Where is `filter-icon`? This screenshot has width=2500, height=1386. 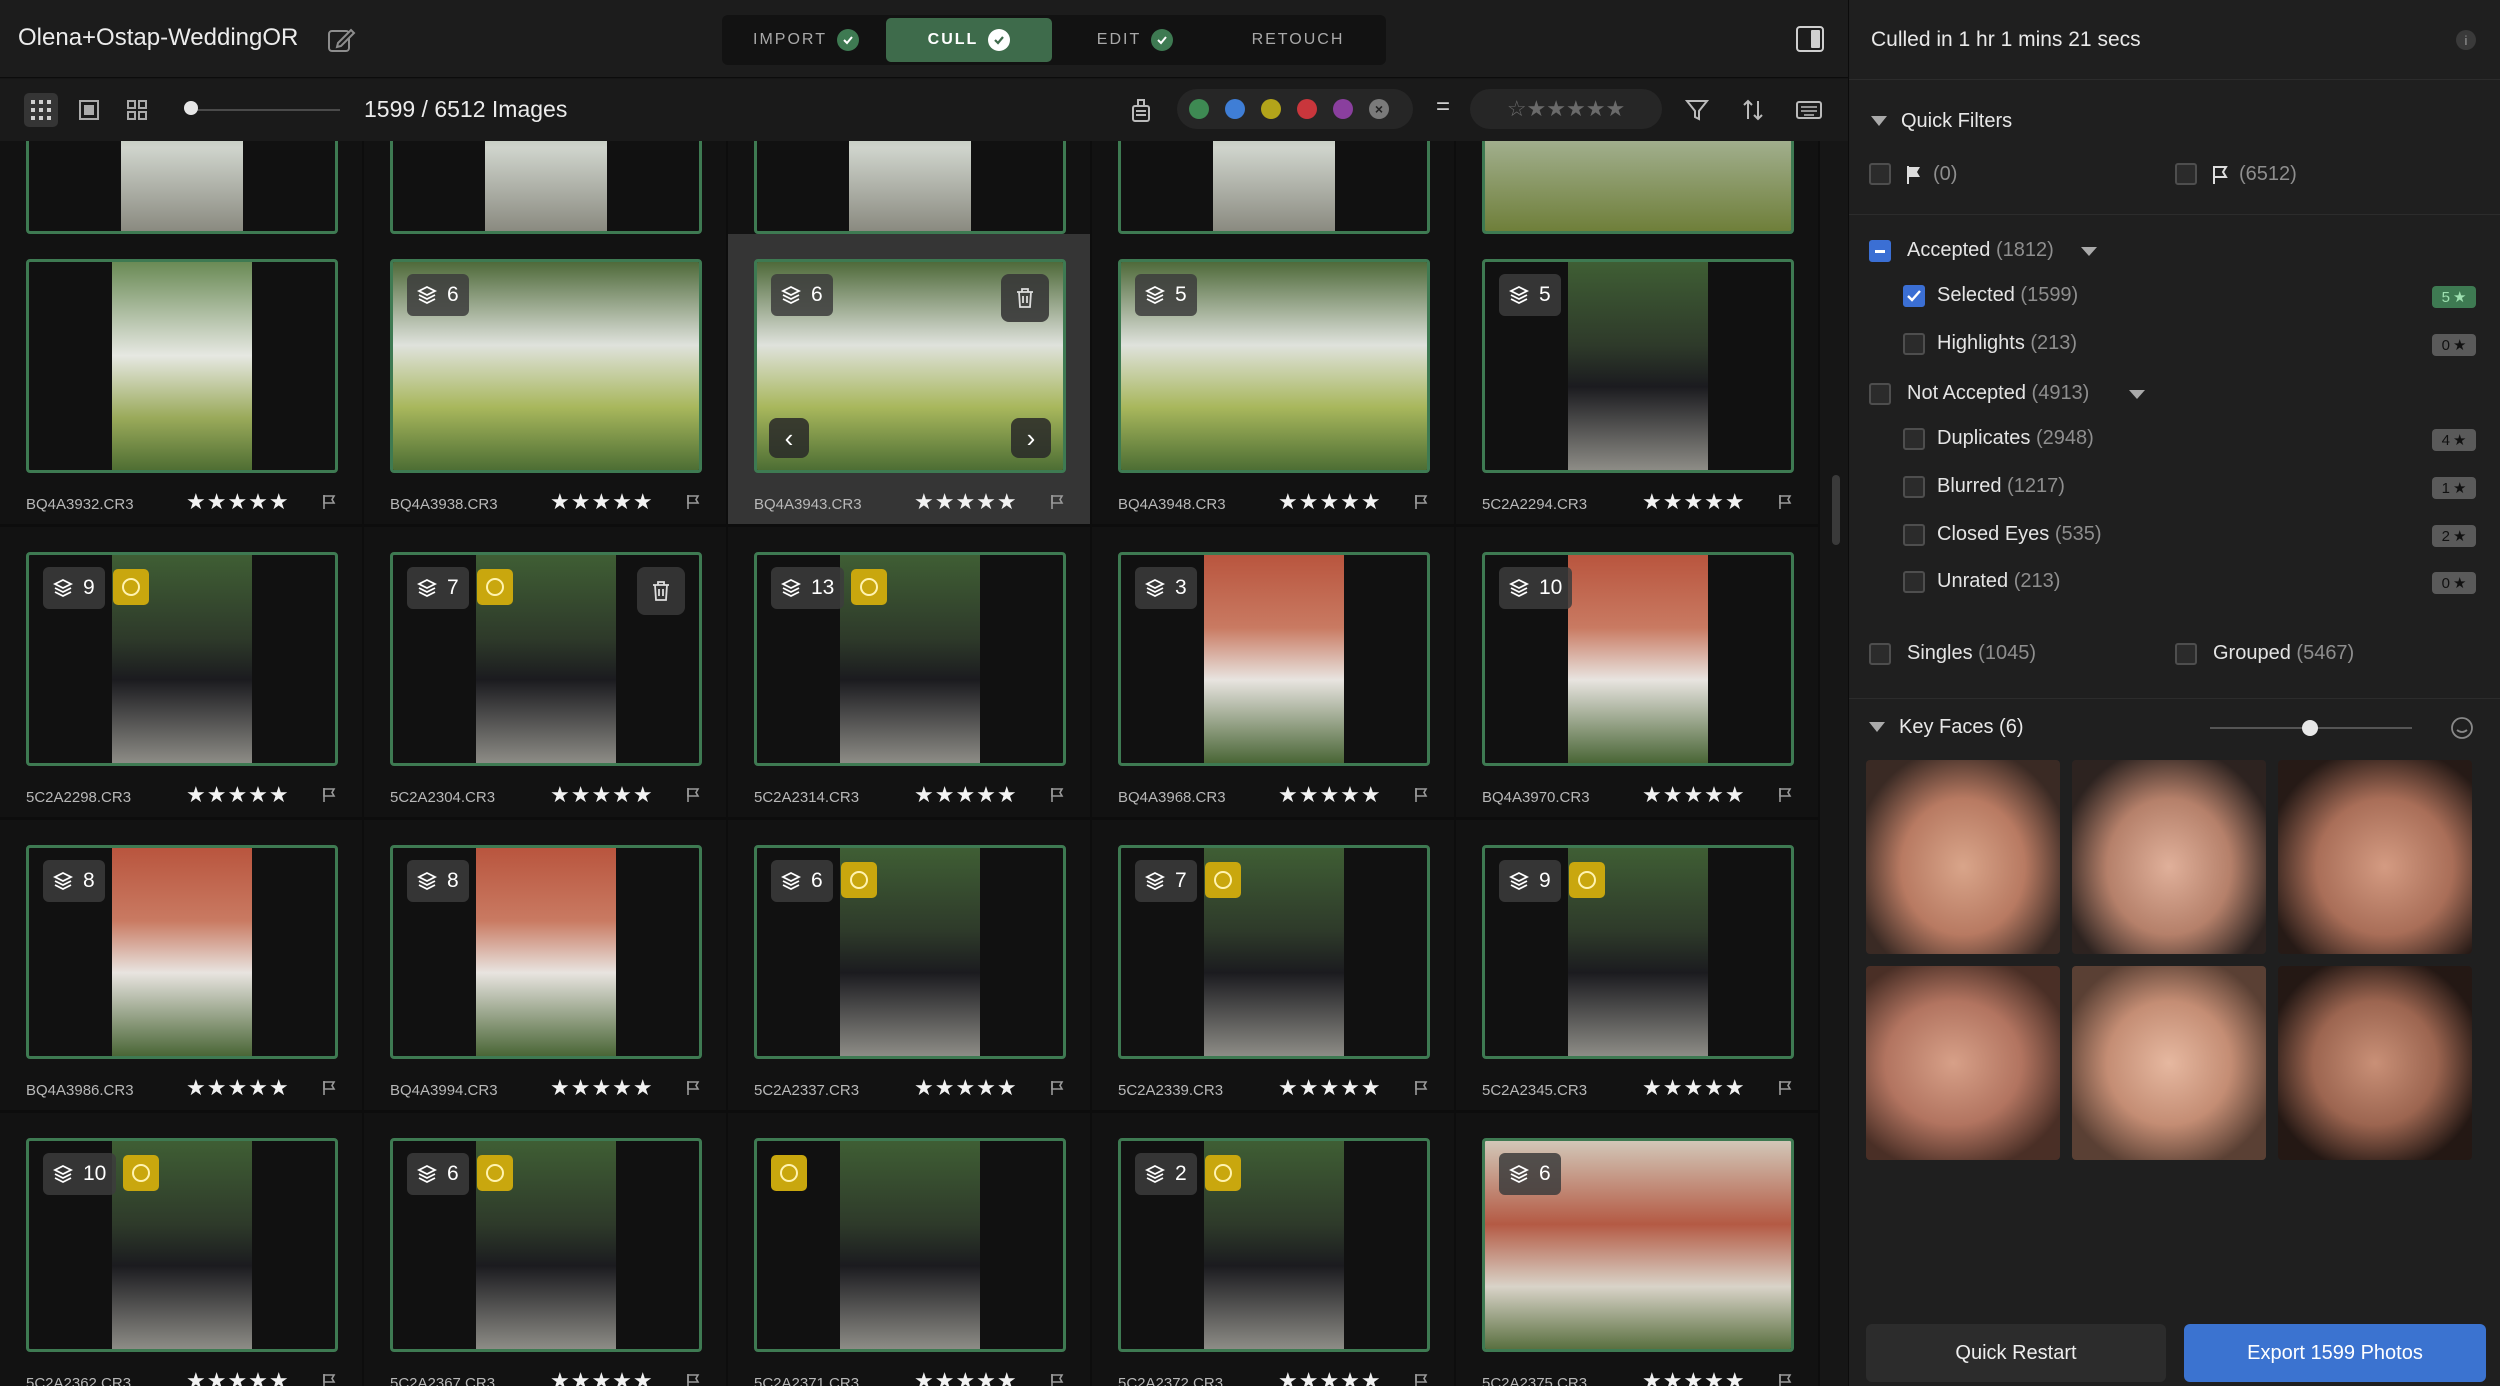
filter-icon is located at coordinates (1697, 110).